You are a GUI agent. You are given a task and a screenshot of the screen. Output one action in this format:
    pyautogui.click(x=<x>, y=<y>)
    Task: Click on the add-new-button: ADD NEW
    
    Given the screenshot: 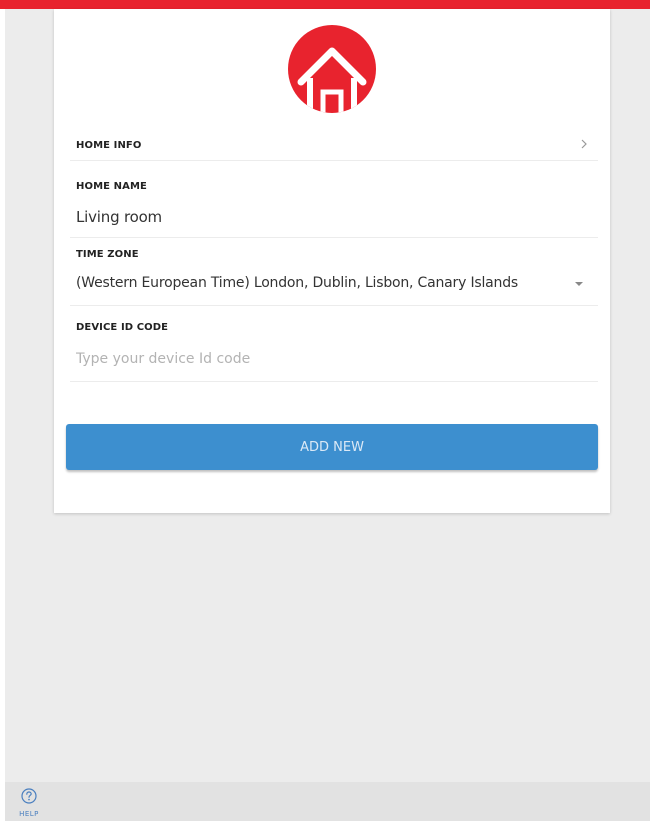 What is the action you would take?
    pyautogui.click(x=332, y=447)
    